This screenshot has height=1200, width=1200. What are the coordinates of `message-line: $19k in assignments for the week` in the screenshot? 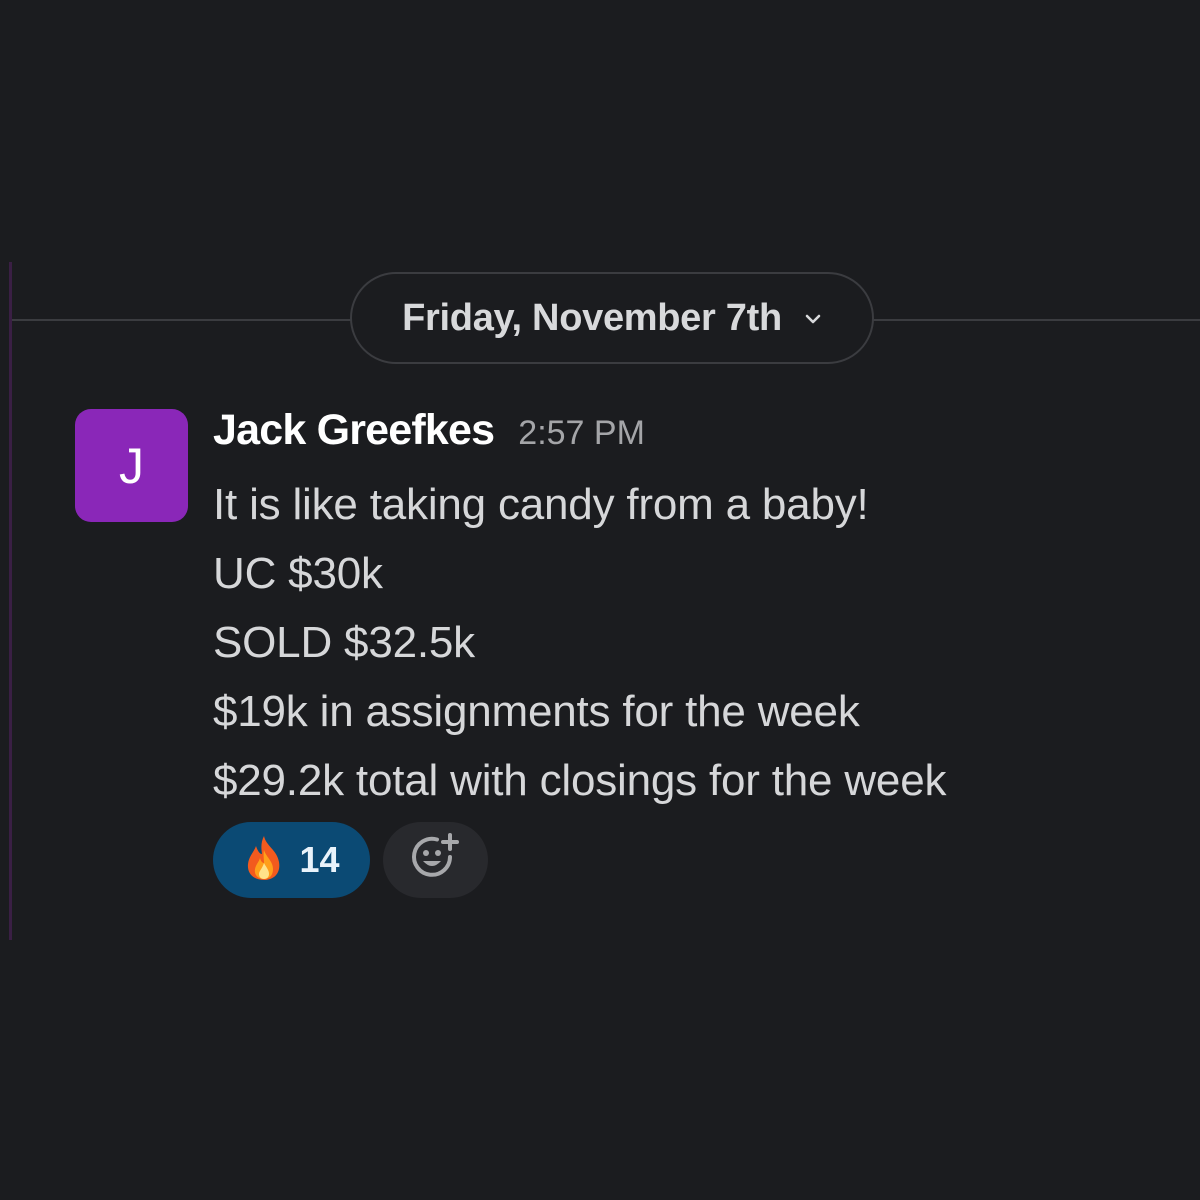 It's located at (536, 711).